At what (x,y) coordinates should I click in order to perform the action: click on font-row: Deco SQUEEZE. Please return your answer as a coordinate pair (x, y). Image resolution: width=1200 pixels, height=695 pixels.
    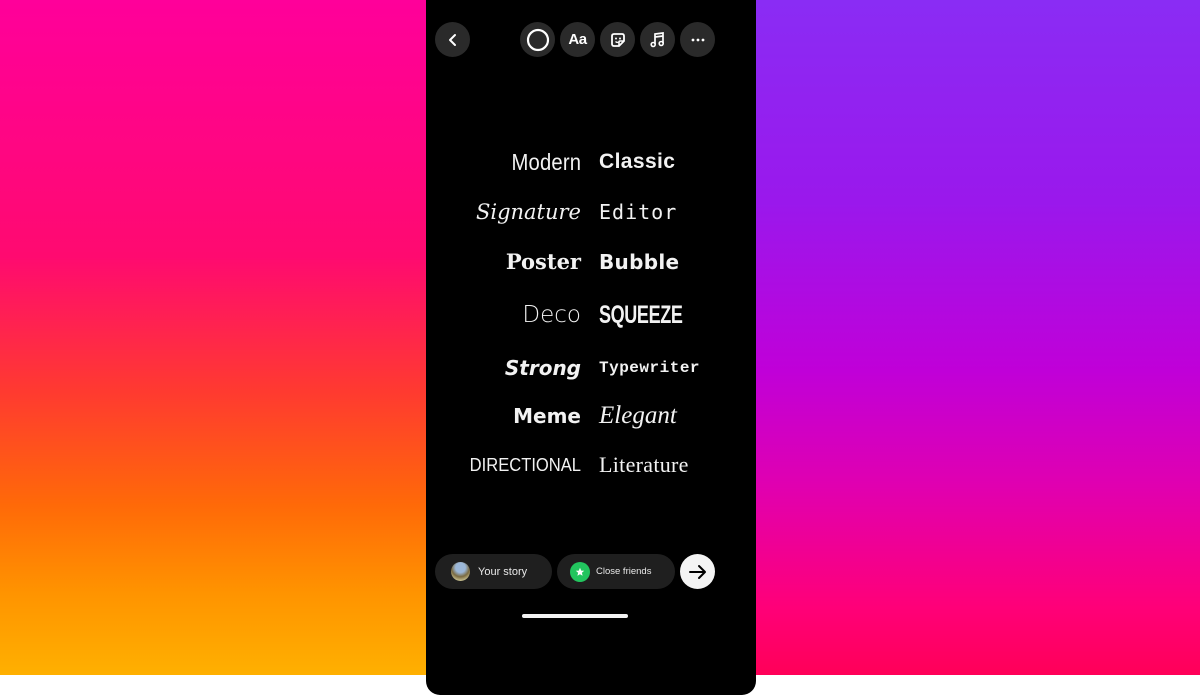
    Looking at the image, I should click on (591, 315).